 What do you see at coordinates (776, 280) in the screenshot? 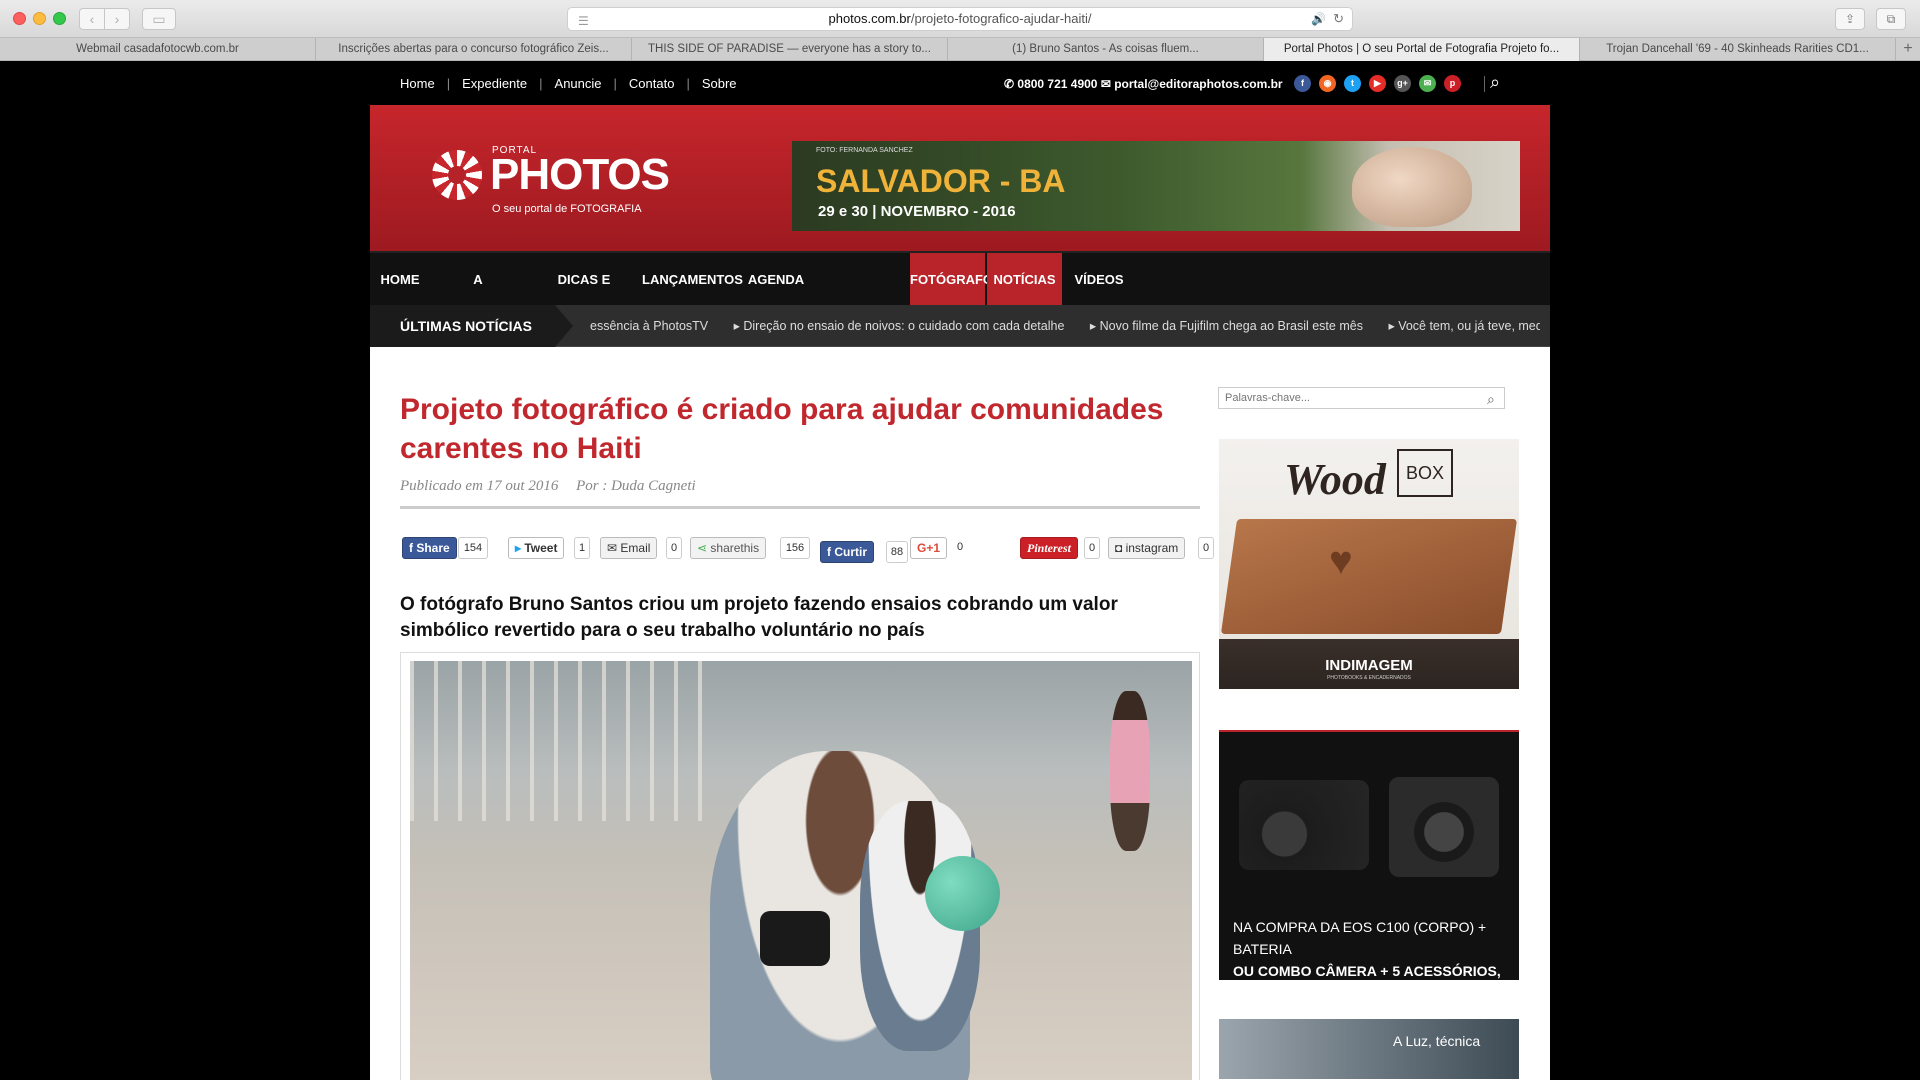
I see `nav-item-agenda: AGENDA` at bounding box center [776, 280].